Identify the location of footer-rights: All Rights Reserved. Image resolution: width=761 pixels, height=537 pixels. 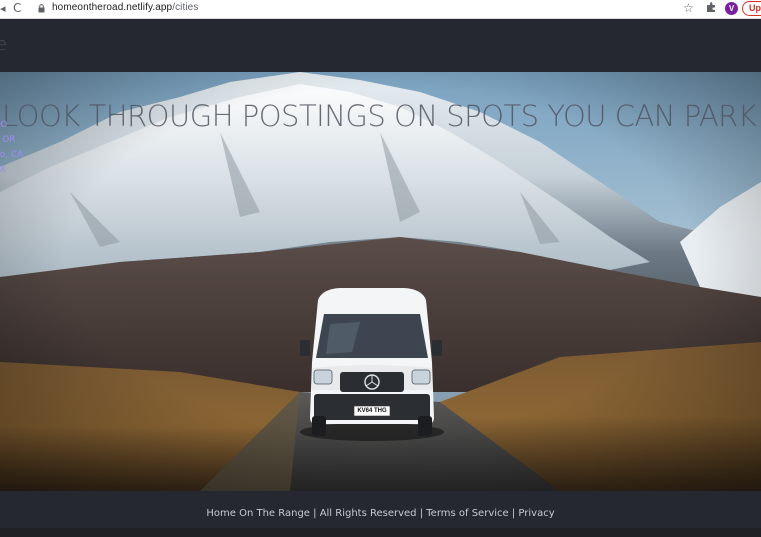
(368, 513).